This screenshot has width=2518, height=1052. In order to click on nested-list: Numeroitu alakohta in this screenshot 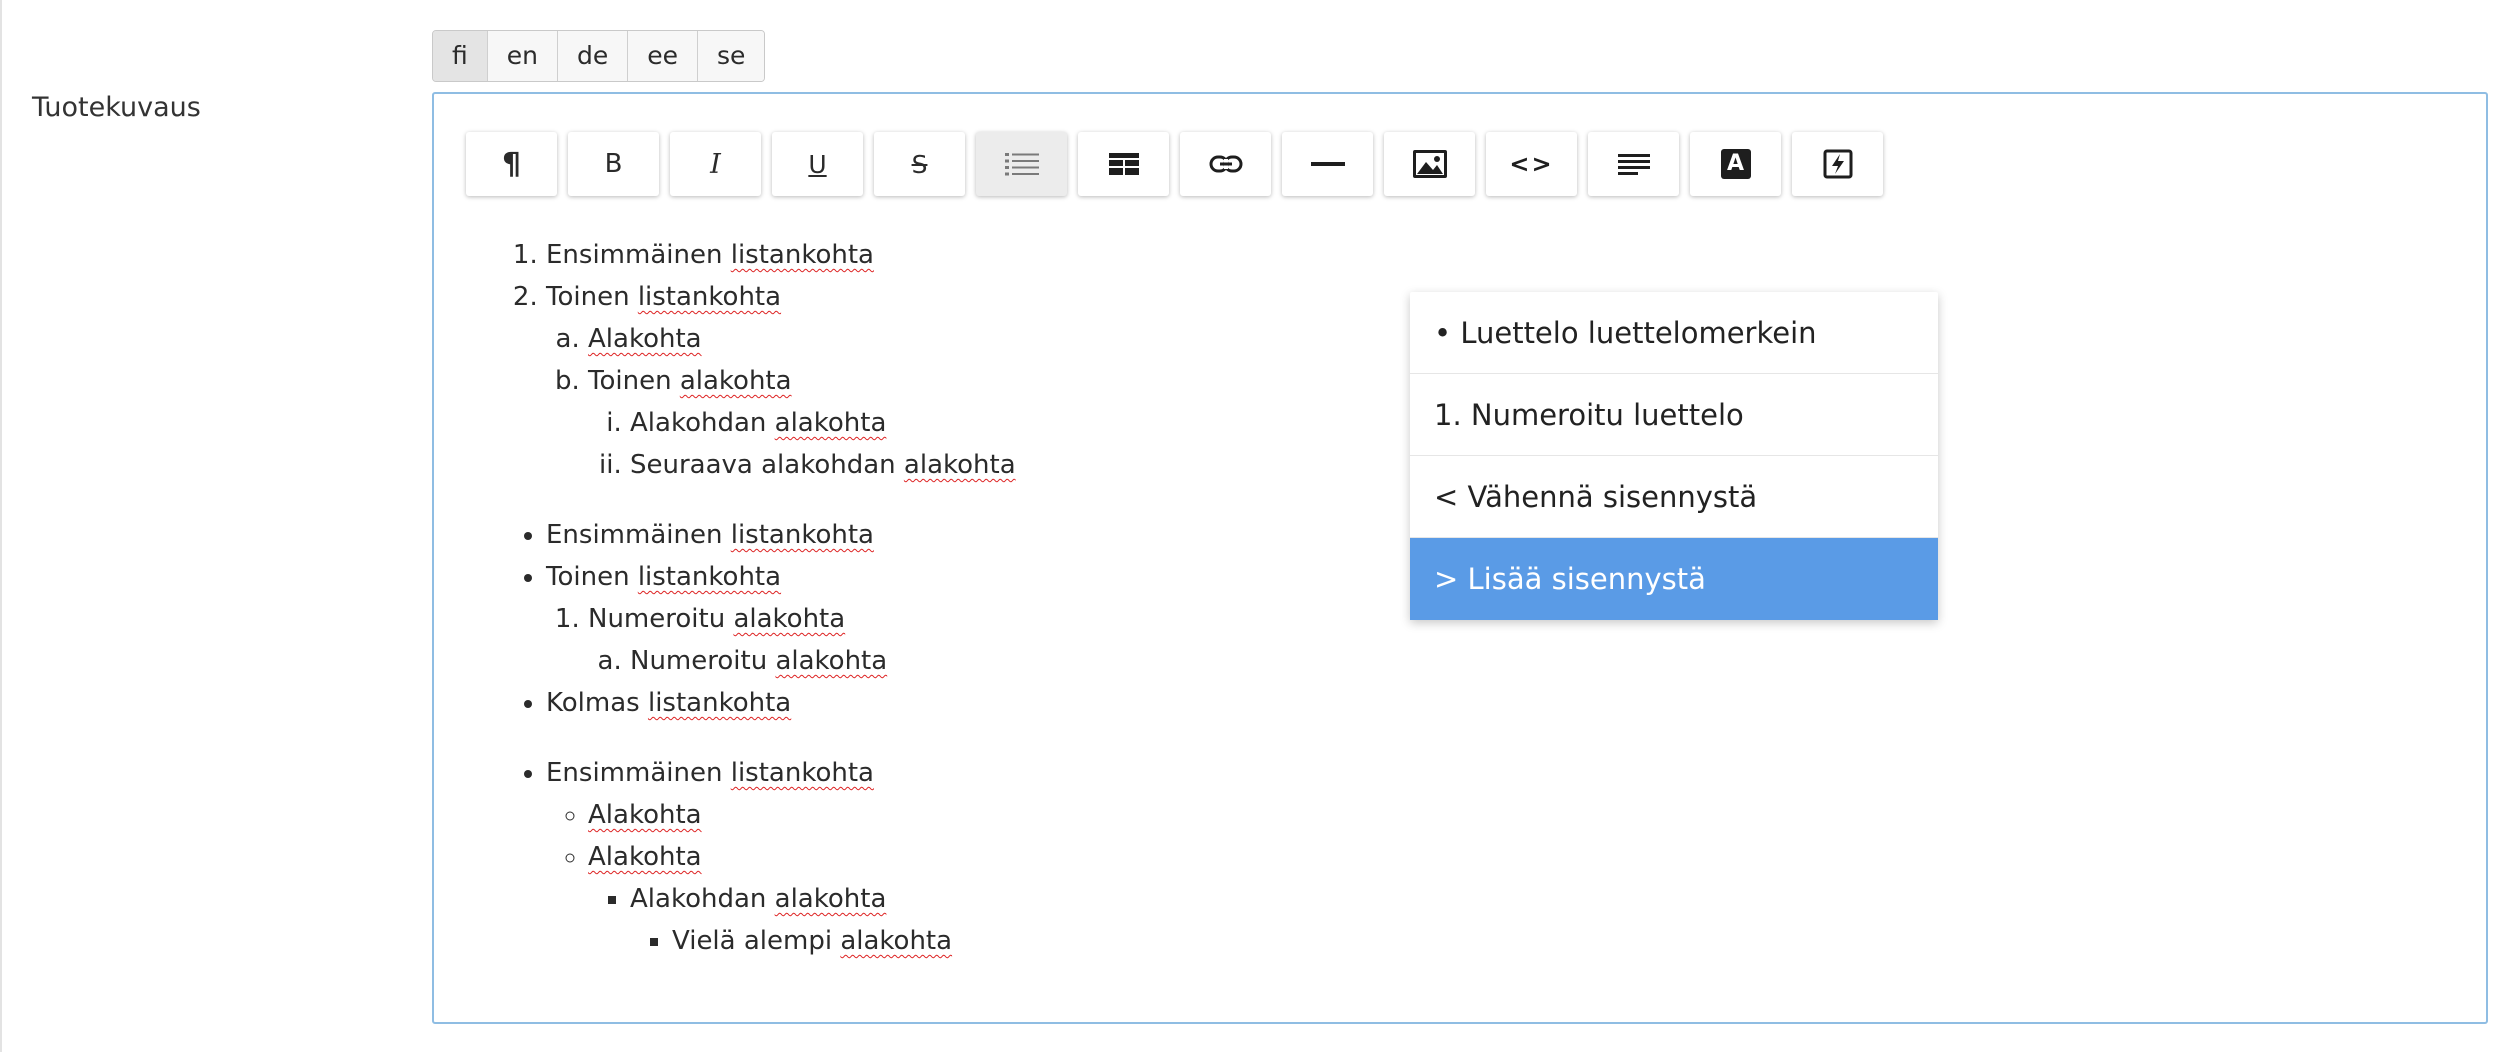, I will do `click(802, 661)`.